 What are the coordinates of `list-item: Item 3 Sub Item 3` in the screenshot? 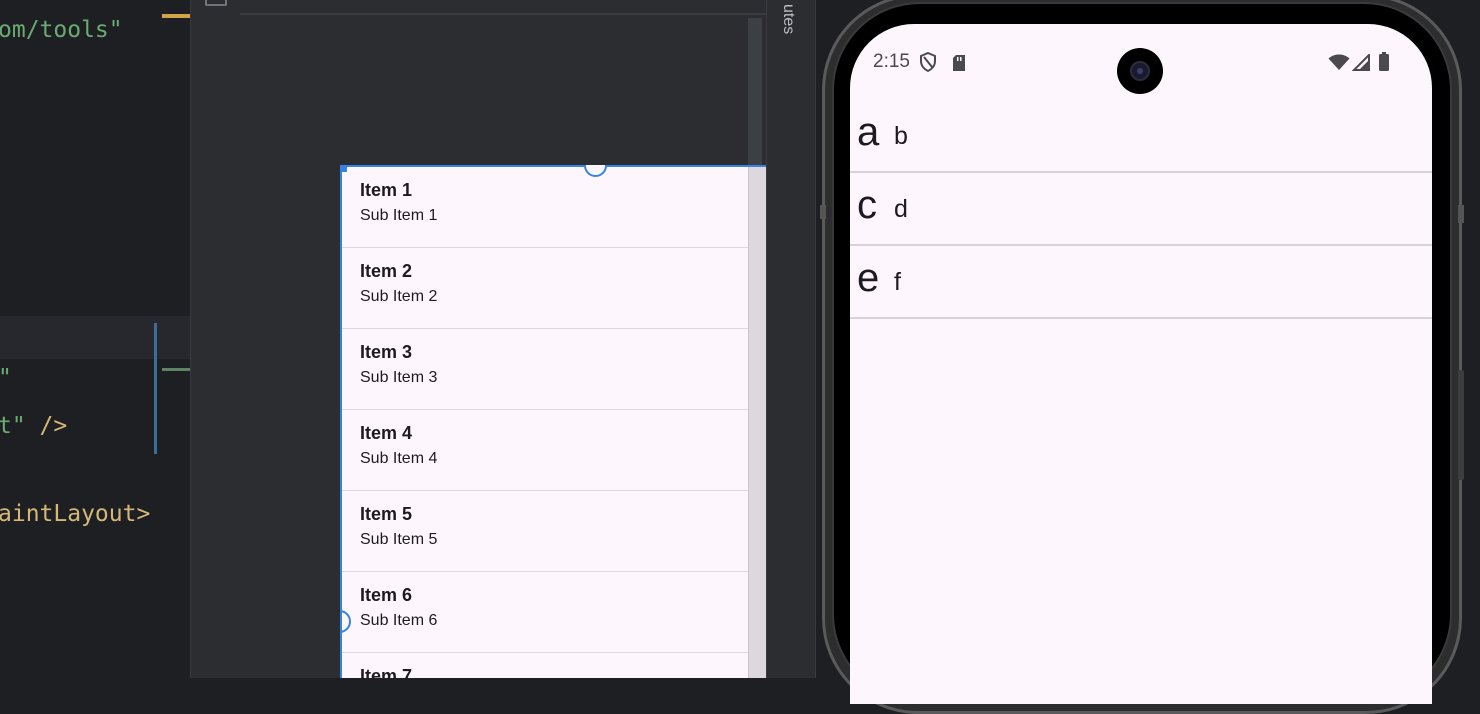 It's located at (545, 369).